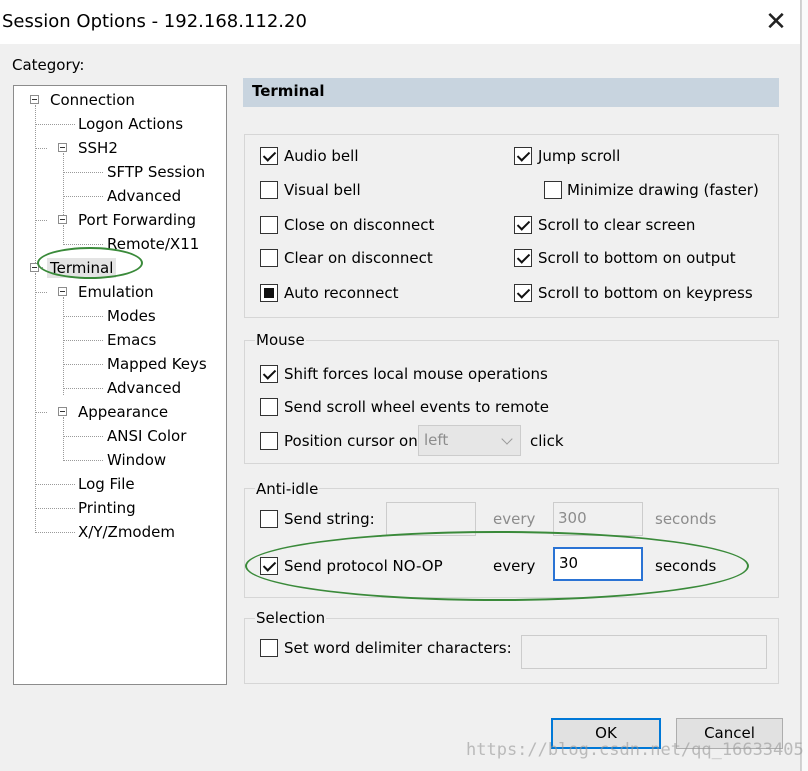 The height and width of the screenshot is (771, 808). What do you see at coordinates (130, 124) in the screenshot?
I see `tree-item-logon-actions: Logon Actions` at bounding box center [130, 124].